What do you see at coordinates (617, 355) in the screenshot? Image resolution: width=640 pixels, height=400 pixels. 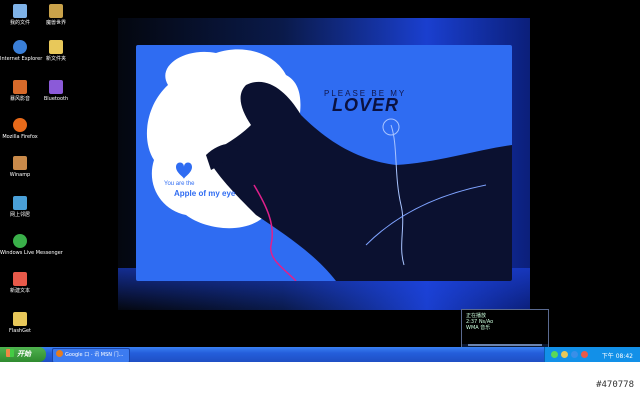 I see `clock: 下午 08:42` at bounding box center [617, 355].